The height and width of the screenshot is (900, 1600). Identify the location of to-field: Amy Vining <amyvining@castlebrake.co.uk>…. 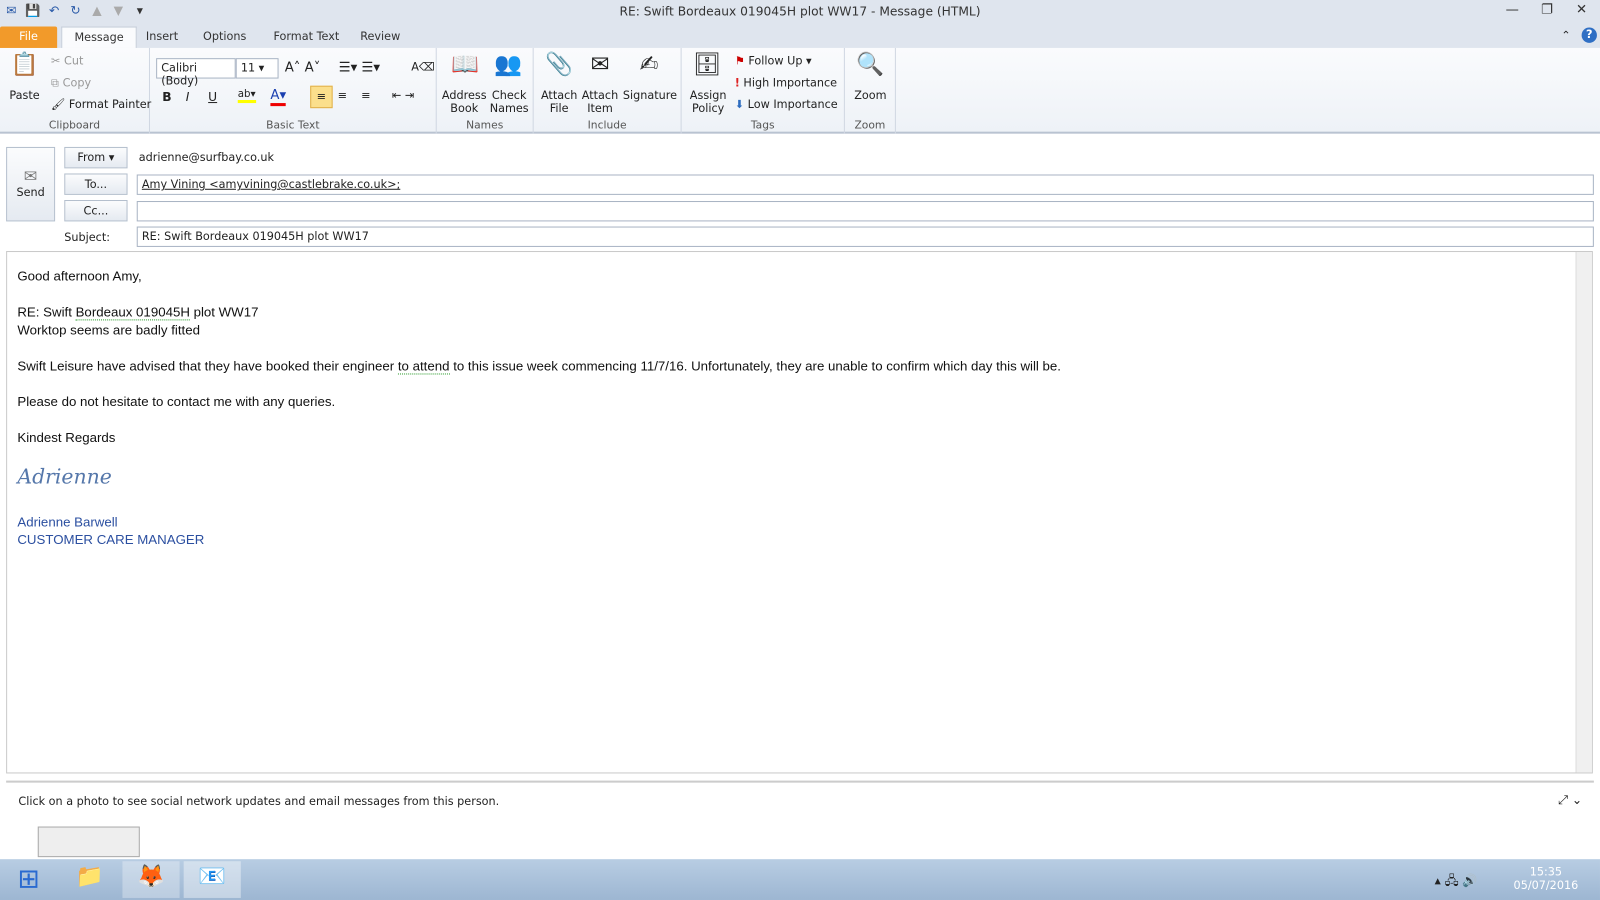
(865, 184).